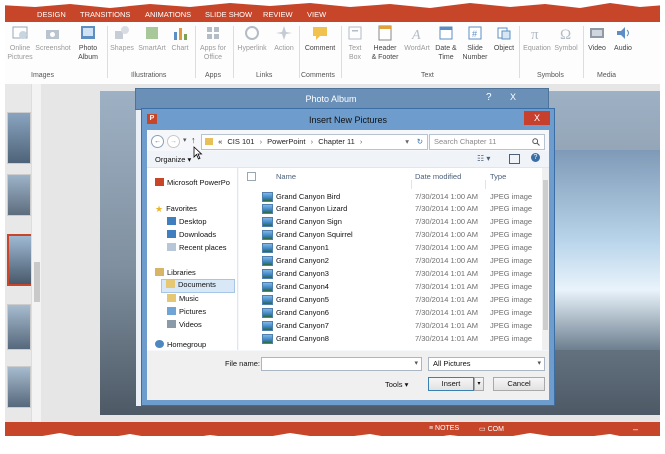  Describe the element at coordinates (20, 43) in the screenshot. I see `online-pictures-button: Online Pictures` at that location.